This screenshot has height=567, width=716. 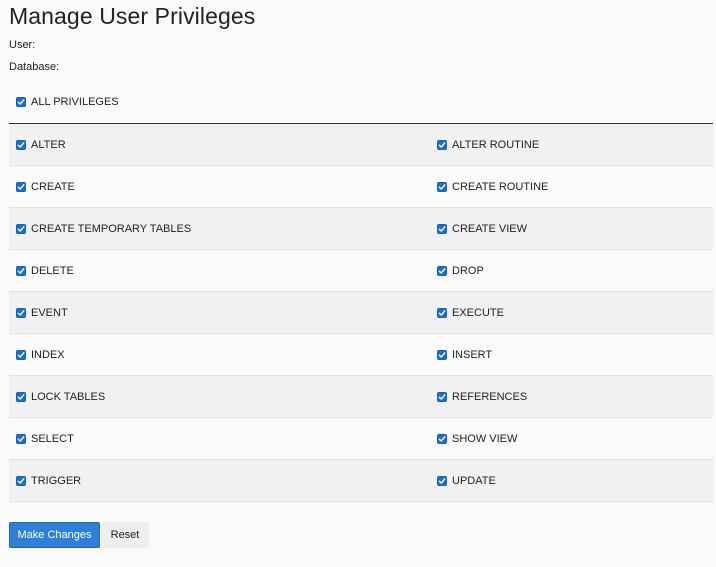 I want to click on privilege-label: ALTER ROUTINE, so click(x=496, y=145).